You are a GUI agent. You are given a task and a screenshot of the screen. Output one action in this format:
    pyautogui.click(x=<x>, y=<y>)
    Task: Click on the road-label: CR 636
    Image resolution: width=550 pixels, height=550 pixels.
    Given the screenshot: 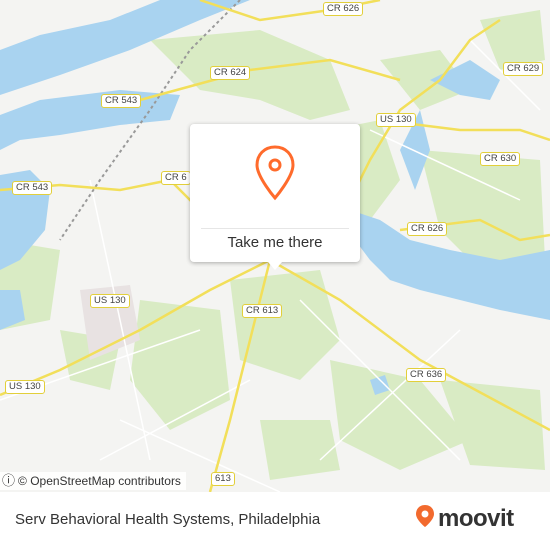 What is the action you would take?
    pyautogui.click(x=426, y=375)
    